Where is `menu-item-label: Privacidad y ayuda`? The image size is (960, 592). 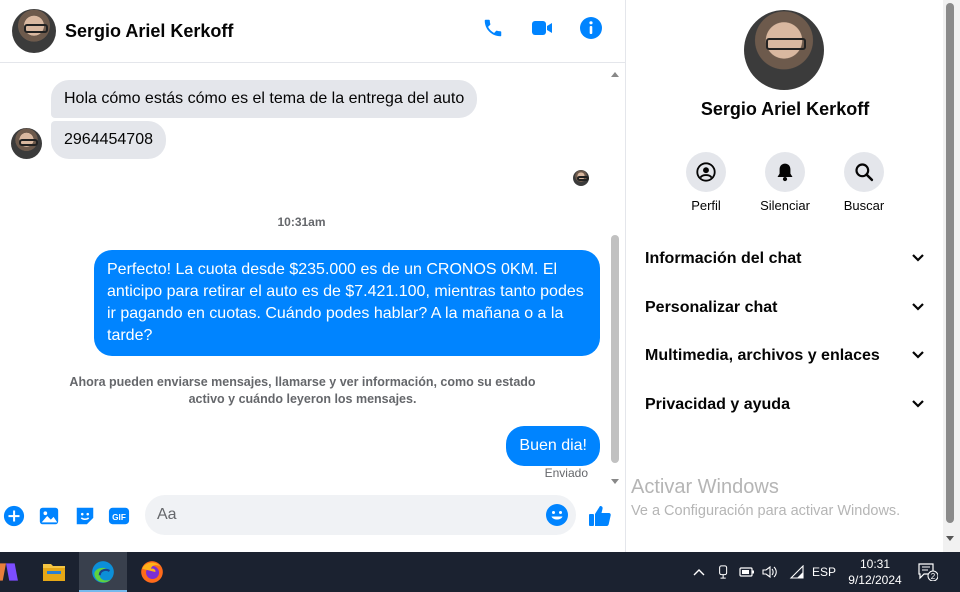 menu-item-label: Privacidad y ayuda is located at coordinates (717, 404).